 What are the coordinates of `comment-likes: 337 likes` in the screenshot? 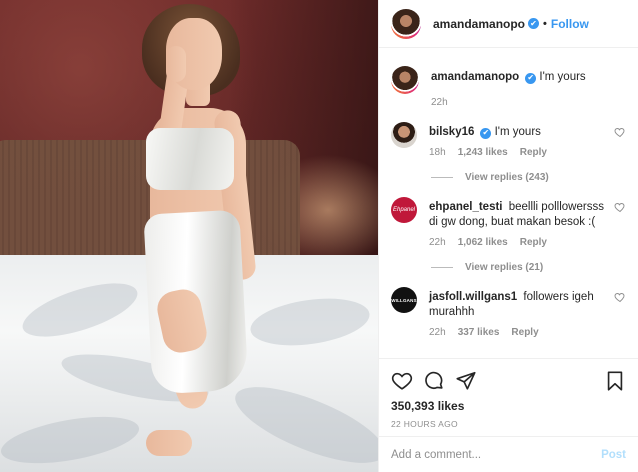 It's located at (479, 332).